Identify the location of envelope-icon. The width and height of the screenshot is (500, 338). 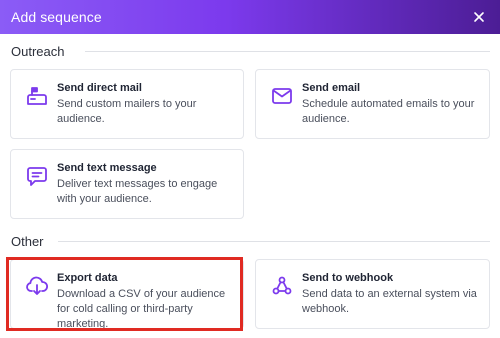
(282, 96).